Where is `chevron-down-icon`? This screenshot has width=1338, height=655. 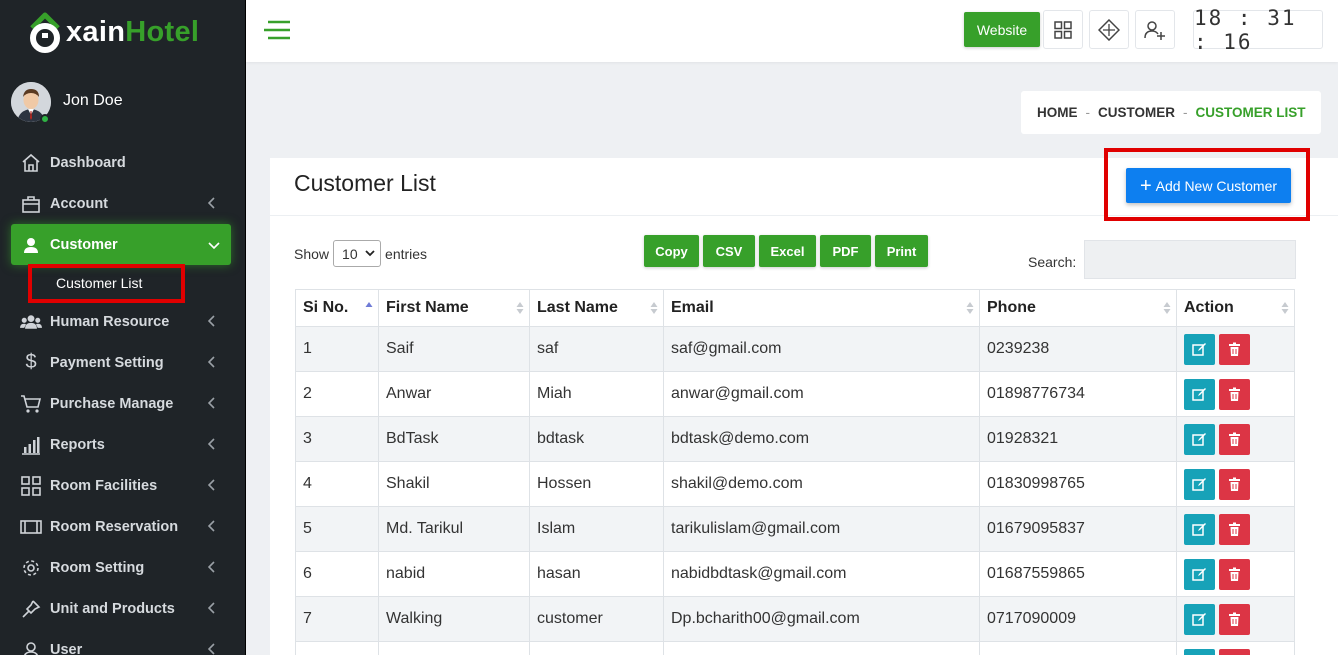
chevron-down-icon is located at coordinates (370, 253).